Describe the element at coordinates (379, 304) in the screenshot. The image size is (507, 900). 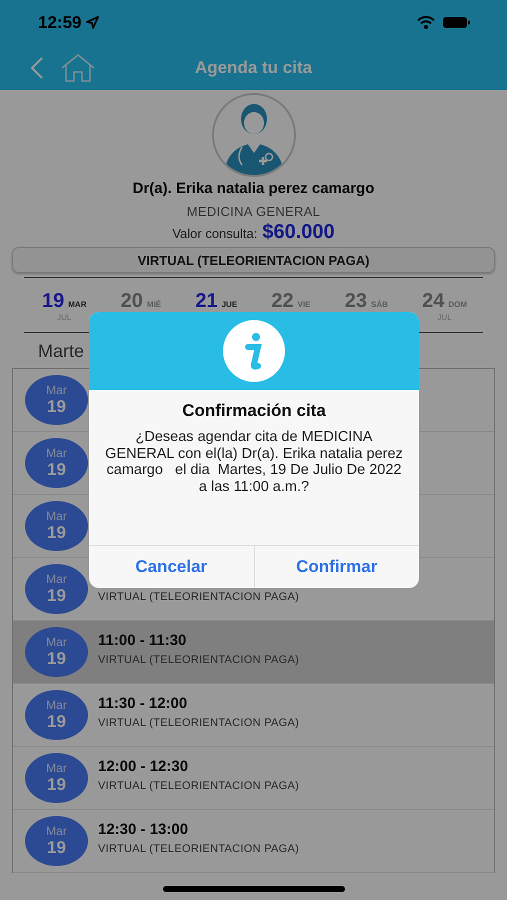
I see `weekday-label: SÁB` at that location.